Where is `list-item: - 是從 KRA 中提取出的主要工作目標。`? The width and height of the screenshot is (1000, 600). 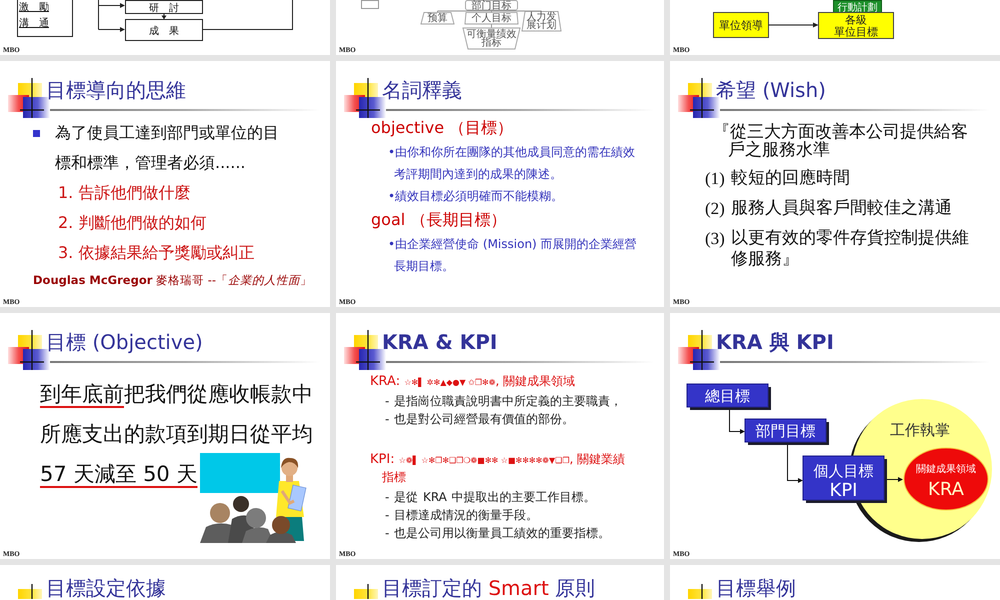
list-item: - 是從 KRA 中提取出的主要工作目標。 is located at coordinates (491, 497).